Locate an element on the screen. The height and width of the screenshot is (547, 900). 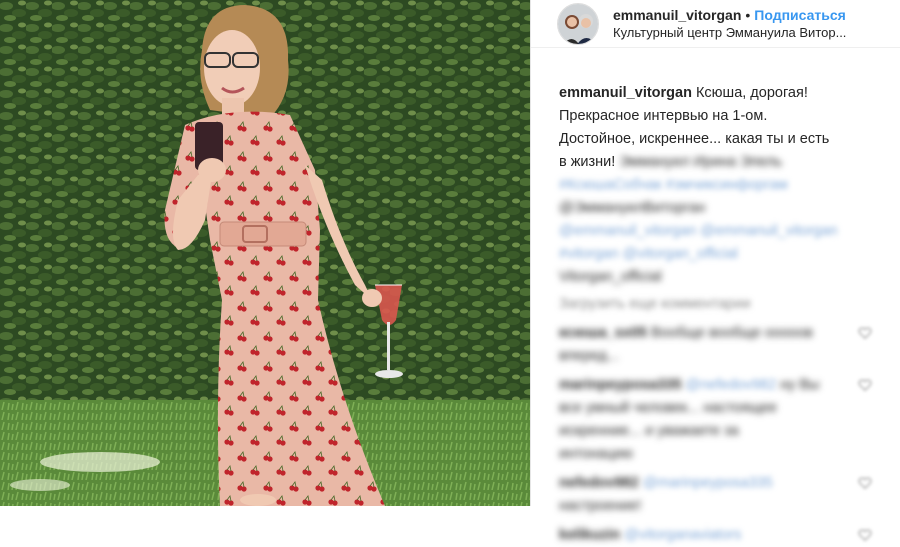
avatar is located at coordinates (578, 23).